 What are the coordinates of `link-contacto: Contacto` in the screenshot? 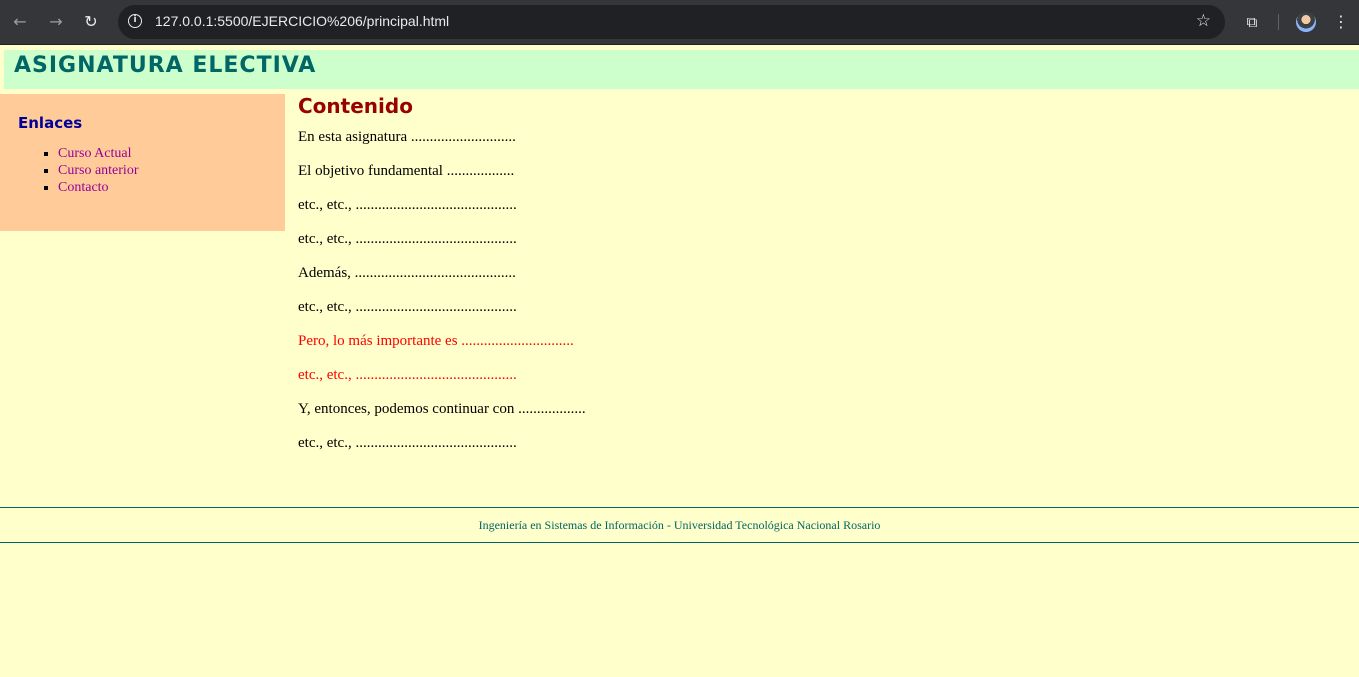 It's located at (83, 187).